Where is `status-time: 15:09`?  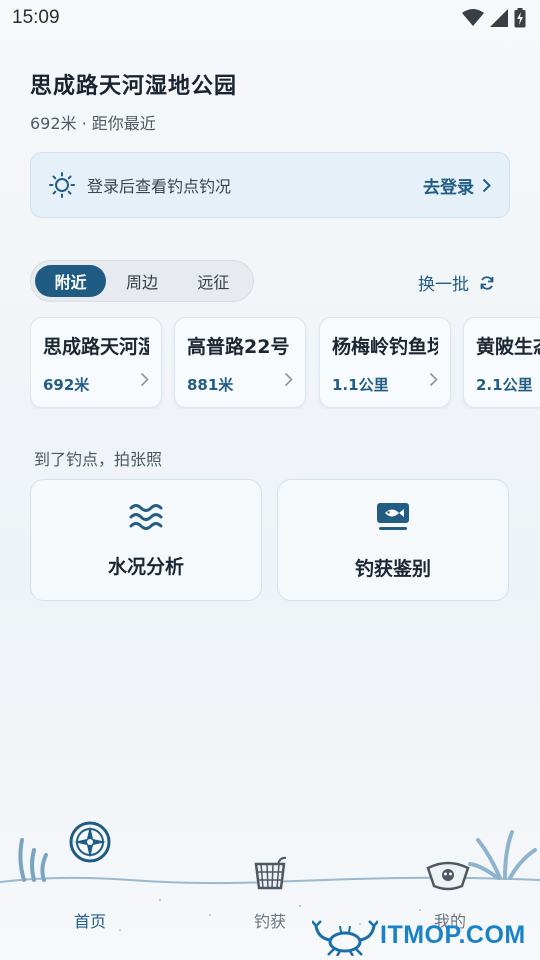 status-time: 15:09 is located at coordinates (36, 17).